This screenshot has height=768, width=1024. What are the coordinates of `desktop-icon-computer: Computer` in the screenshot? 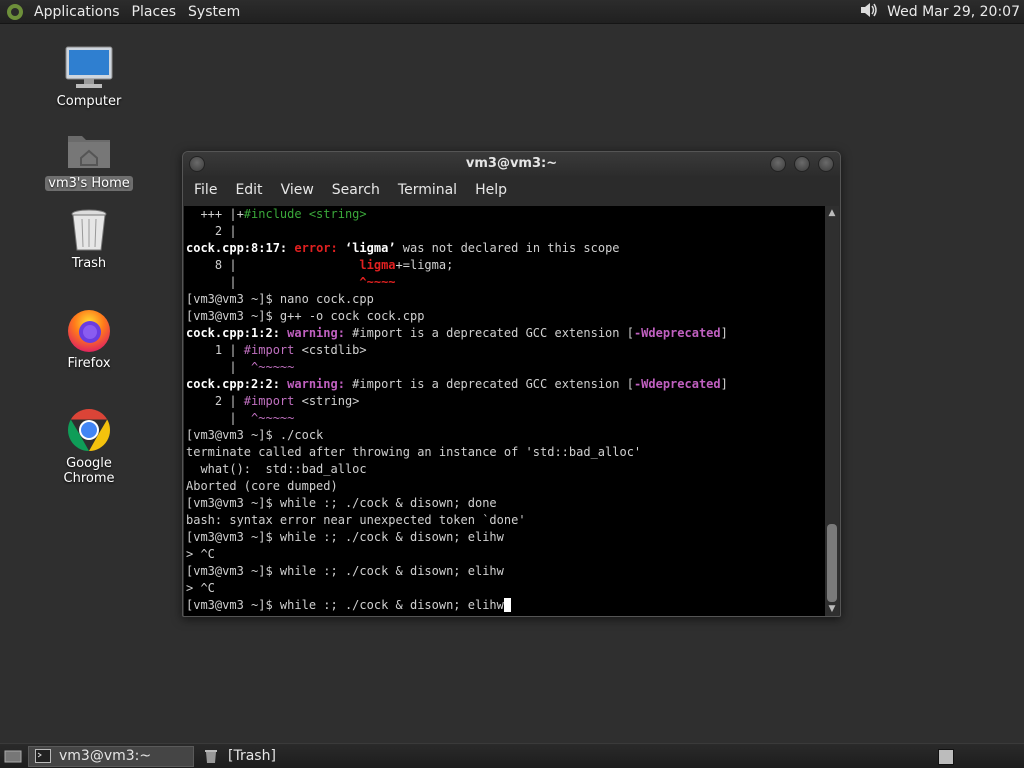 It's located at (89, 76).